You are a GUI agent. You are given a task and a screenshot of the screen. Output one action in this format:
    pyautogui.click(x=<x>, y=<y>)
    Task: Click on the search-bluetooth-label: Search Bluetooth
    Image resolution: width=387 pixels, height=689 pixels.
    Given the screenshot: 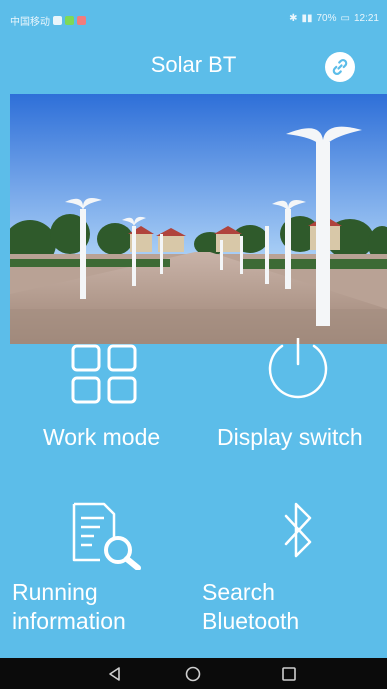 What is the action you would take?
    pyautogui.click(x=250, y=607)
    